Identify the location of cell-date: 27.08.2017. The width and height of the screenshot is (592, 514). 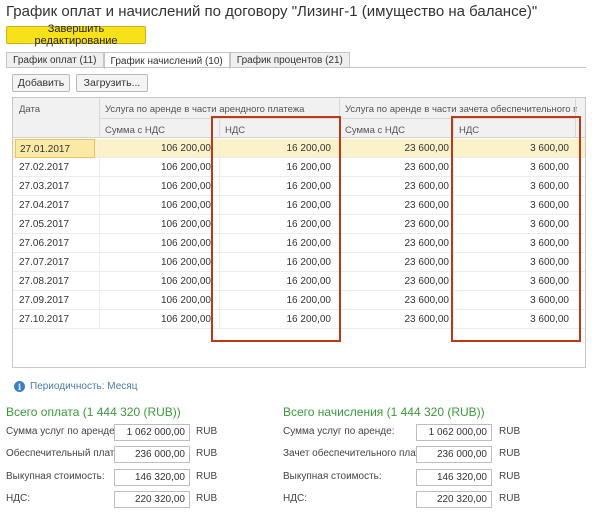
(55, 281).